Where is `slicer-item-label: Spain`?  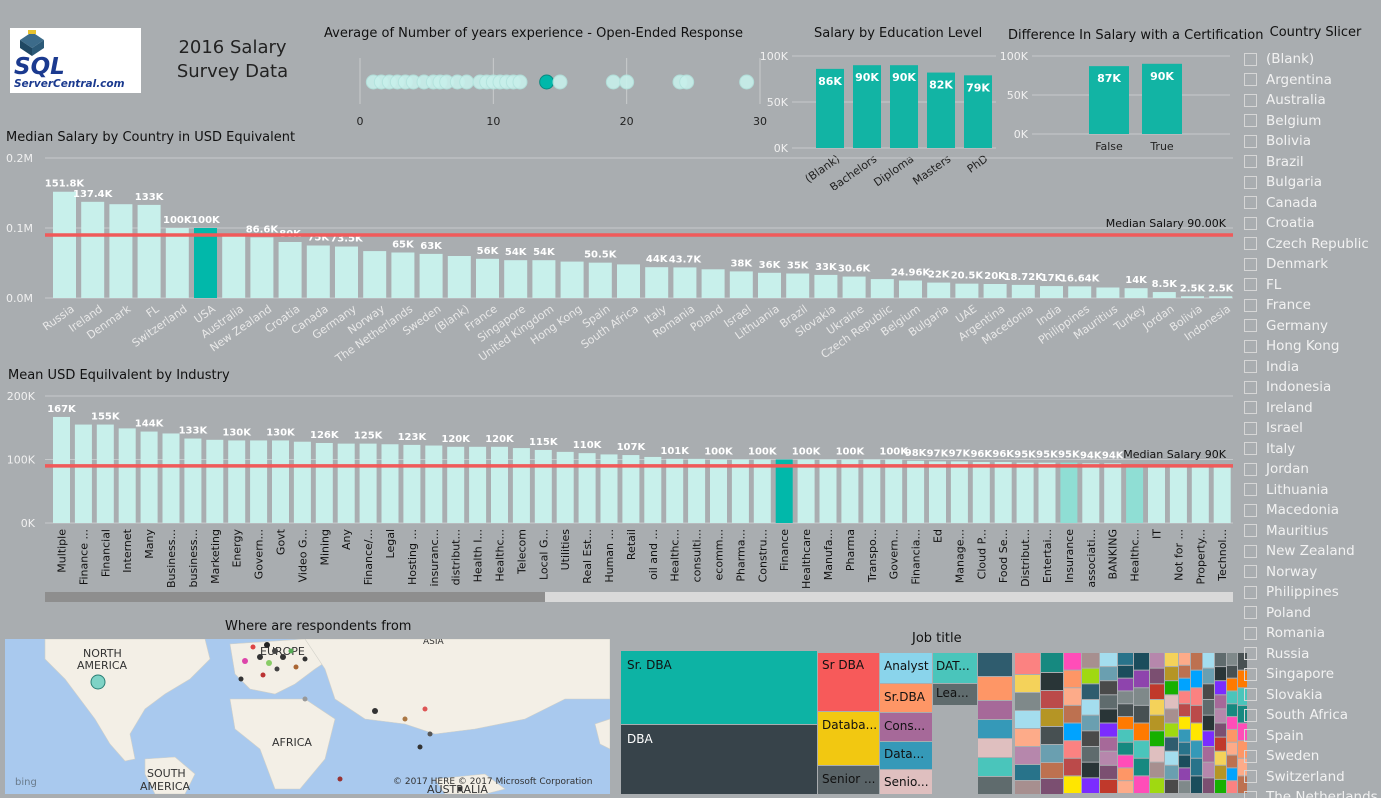 slicer-item-label: Spain is located at coordinates (1285, 735).